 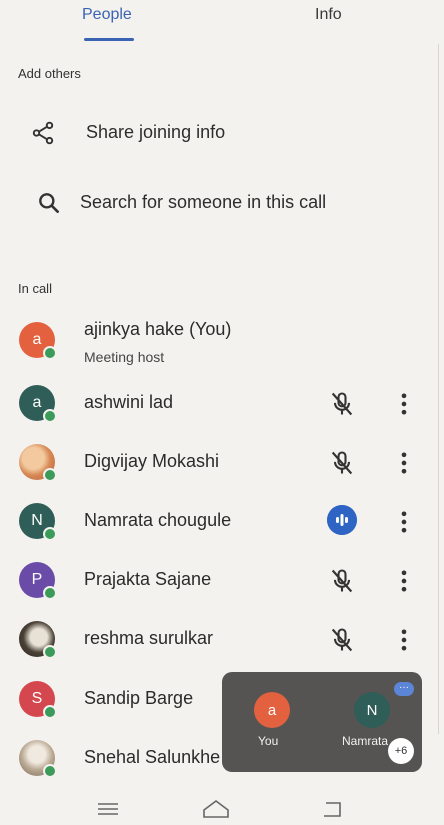 What do you see at coordinates (401, 751) in the screenshot?
I see `pip-more-participants-badge: +6` at bounding box center [401, 751].